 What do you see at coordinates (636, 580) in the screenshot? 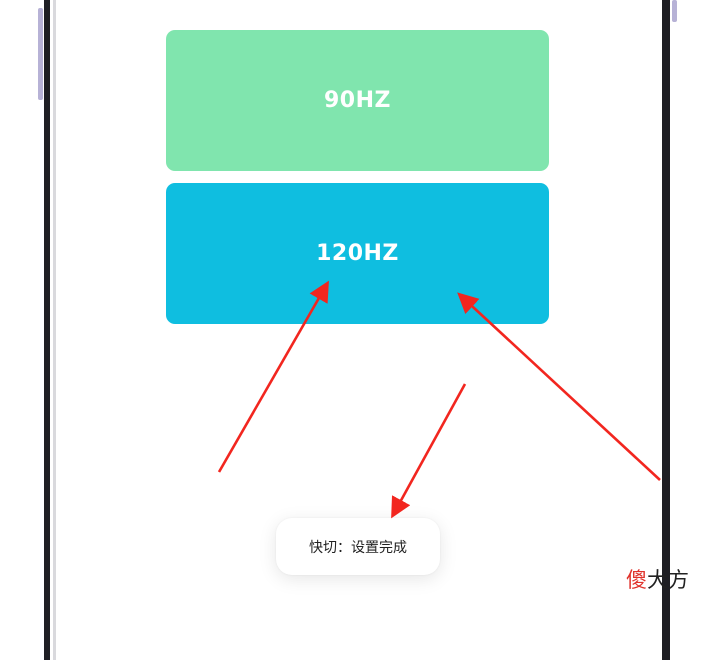
I see `watermark-part-1: 傻` at bounding box center [636, 580].